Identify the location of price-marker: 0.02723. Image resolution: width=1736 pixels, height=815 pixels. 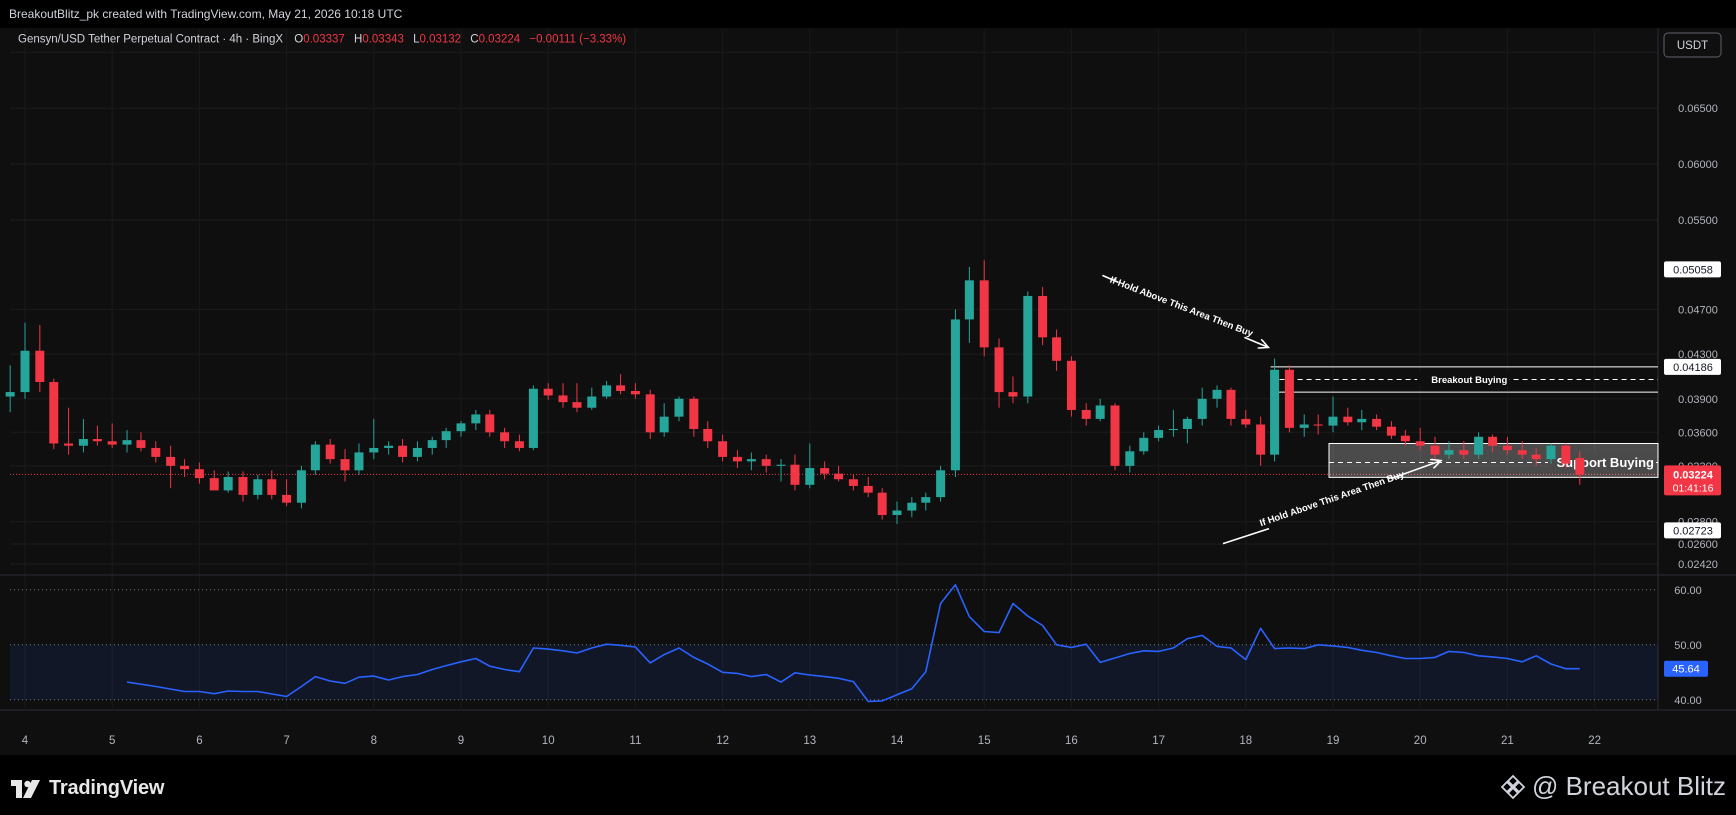
(1692, 530).